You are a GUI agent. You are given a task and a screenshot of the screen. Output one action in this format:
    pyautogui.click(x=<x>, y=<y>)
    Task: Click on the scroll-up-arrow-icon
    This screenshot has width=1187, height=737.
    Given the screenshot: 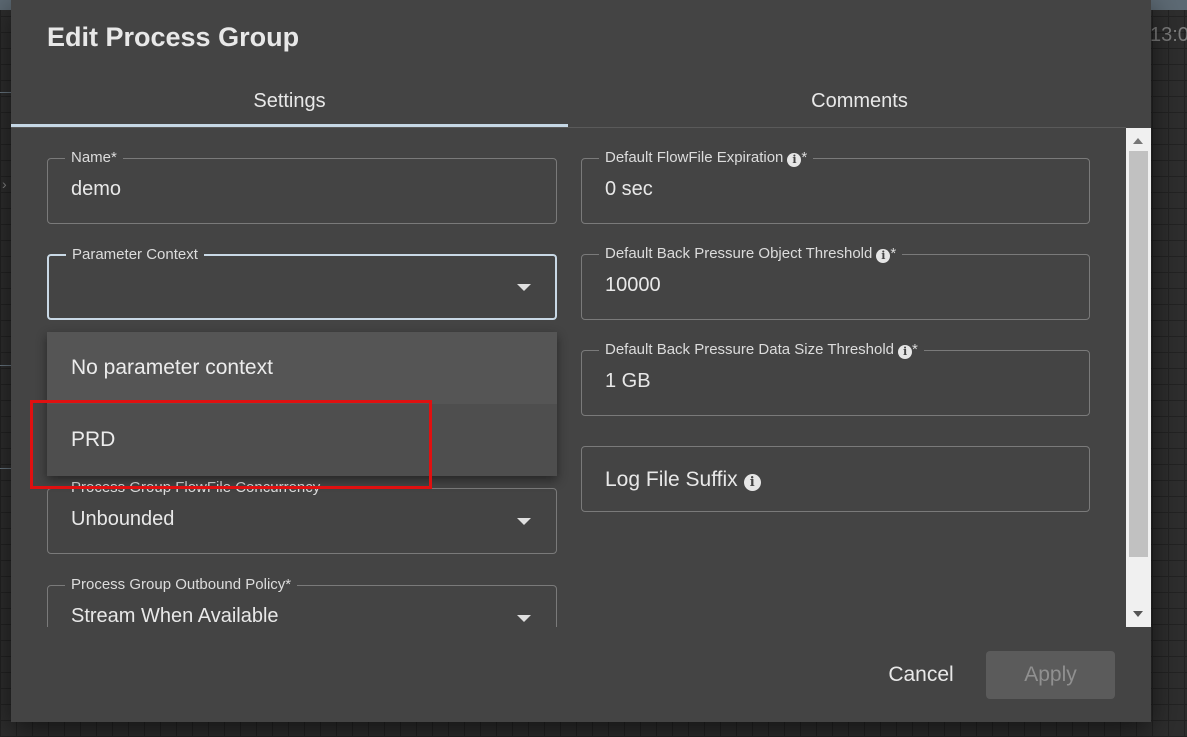 What is the action you would take?
    pyautogui.click(x=1138, y=141)
    